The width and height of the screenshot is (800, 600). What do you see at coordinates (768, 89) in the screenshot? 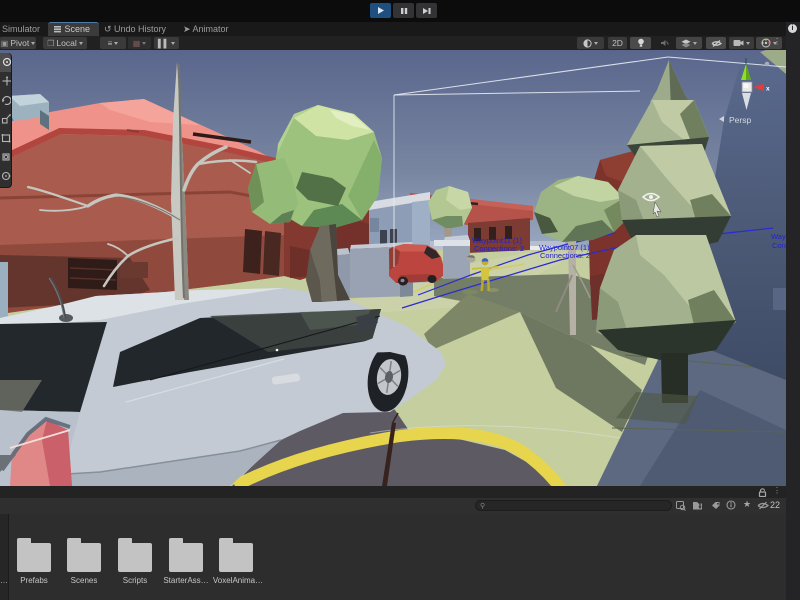
I see `svg-text: x` at bounding box center [768, 89].